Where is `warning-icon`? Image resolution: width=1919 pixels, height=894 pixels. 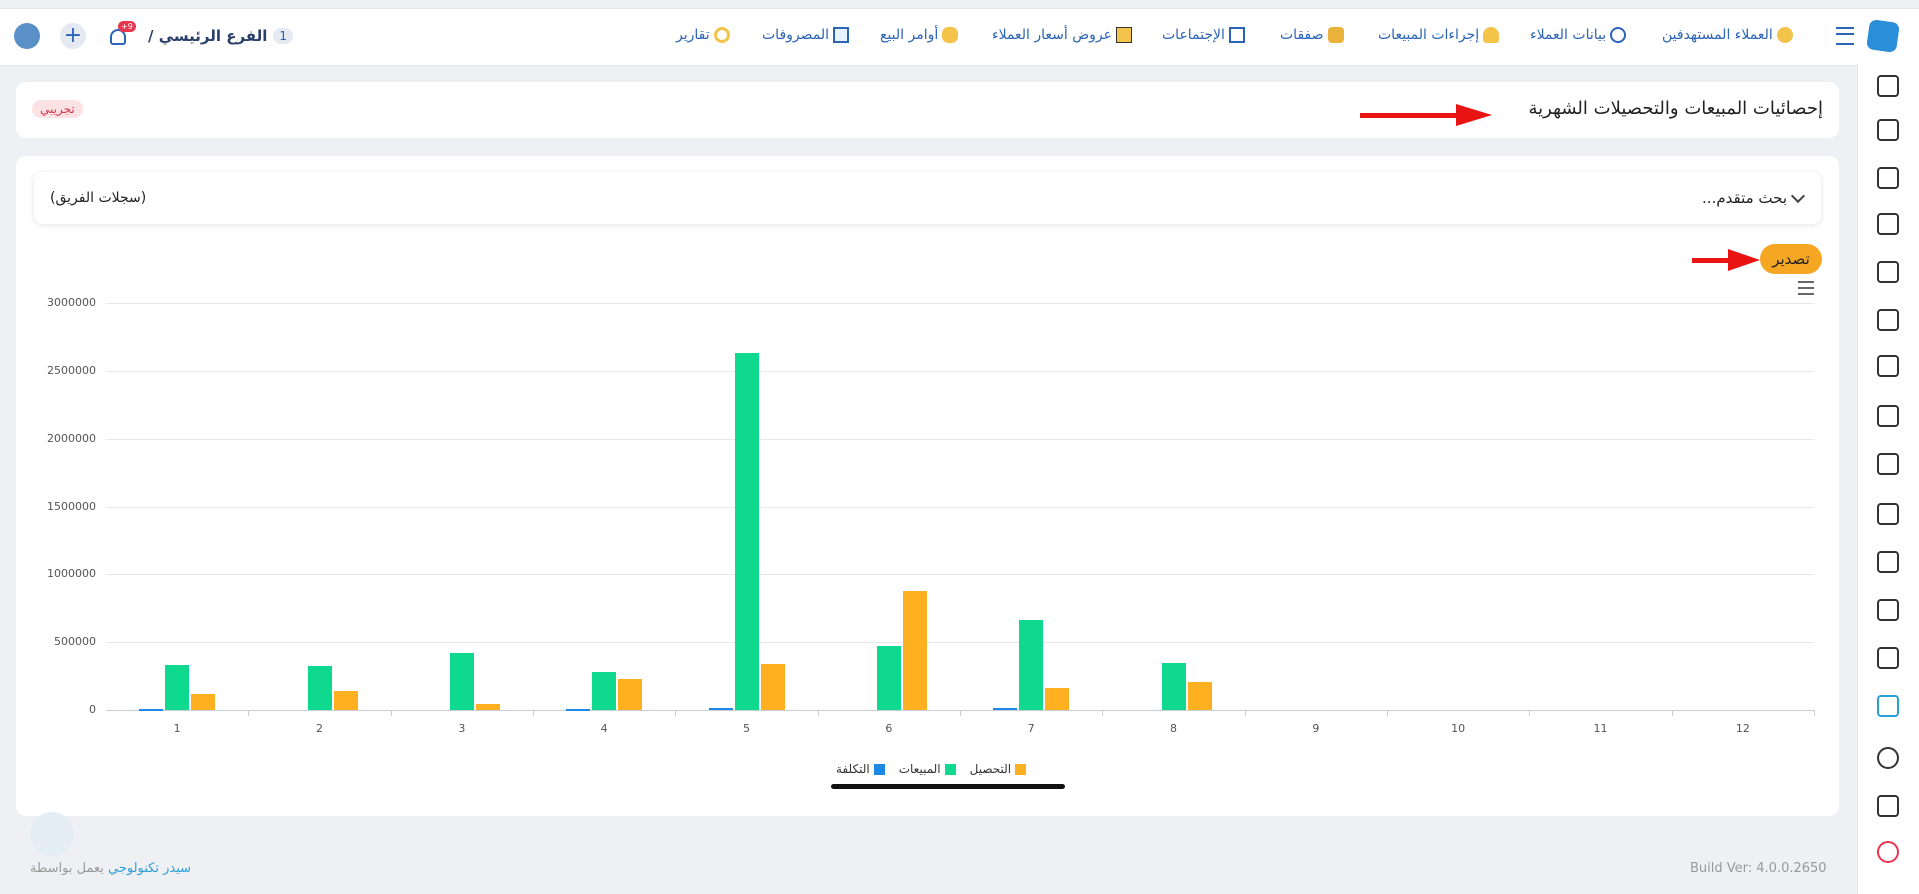
warning-icon is located at coordinates (1888, 224).